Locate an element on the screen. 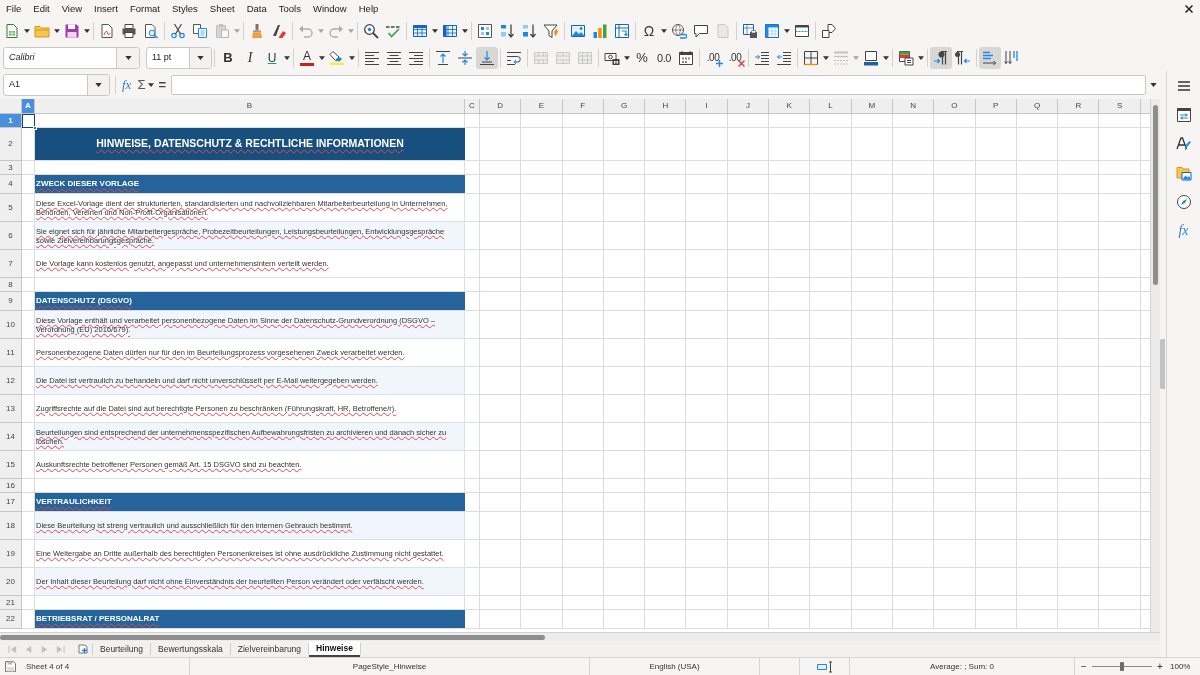 The height and width of the screenshot is (675, 1200). row-header: 18 is located at coordinates (11, 526).